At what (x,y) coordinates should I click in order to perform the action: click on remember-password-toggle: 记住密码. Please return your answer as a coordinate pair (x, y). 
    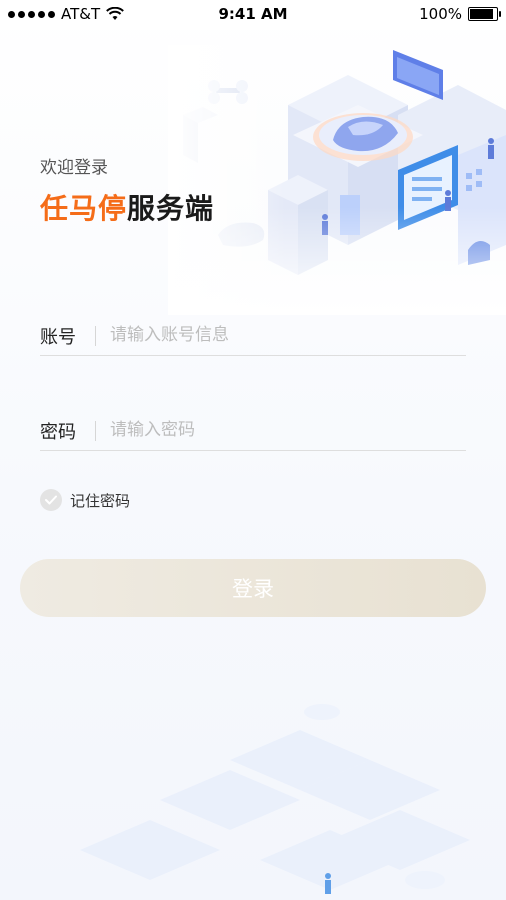
    Looking at the image, I should click on (85, 500).